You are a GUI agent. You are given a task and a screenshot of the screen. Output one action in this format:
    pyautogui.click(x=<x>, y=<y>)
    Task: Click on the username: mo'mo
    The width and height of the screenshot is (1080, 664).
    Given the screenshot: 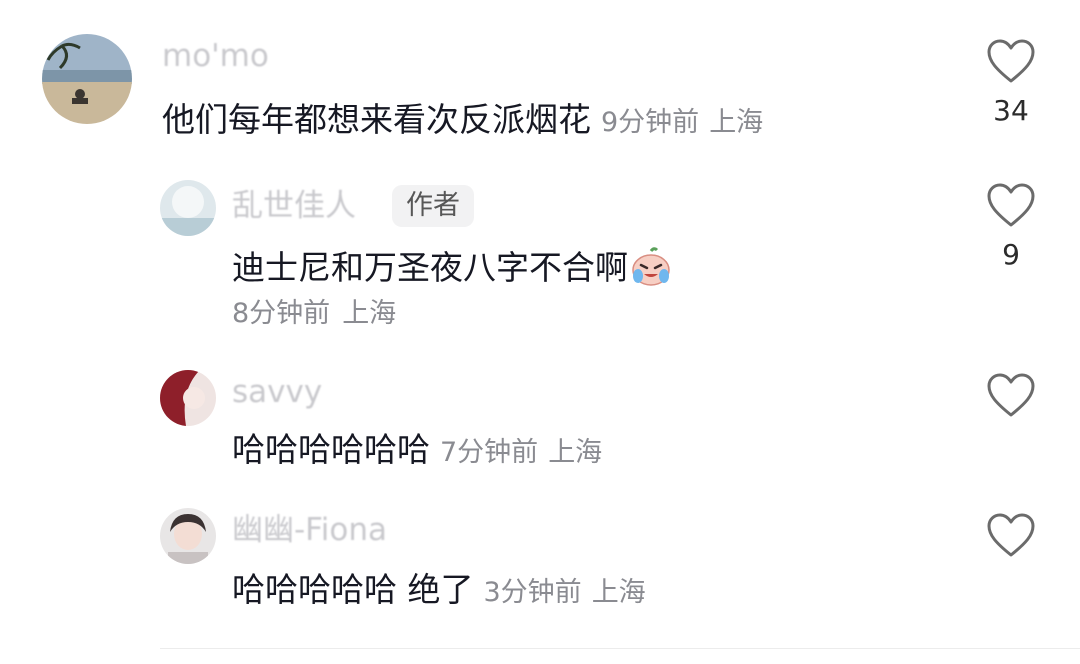 What is the action you would take?
    pyautogui.click(x=215, y=56)
    